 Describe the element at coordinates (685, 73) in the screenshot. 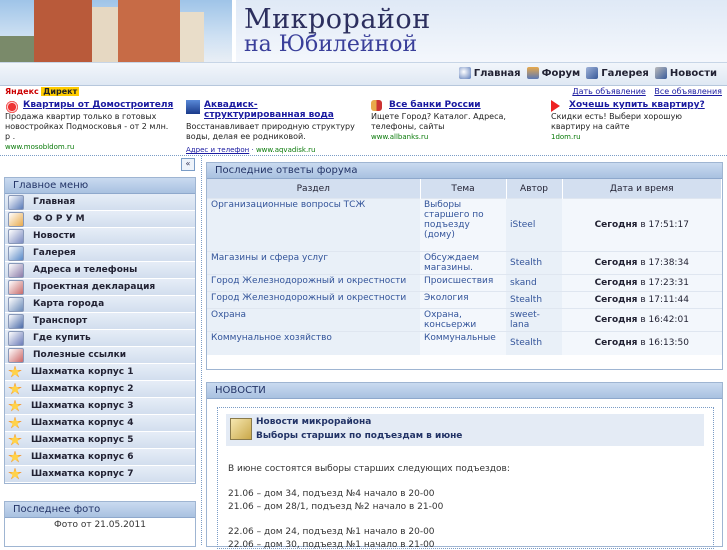

I see `nav-news: Новости` at that location.